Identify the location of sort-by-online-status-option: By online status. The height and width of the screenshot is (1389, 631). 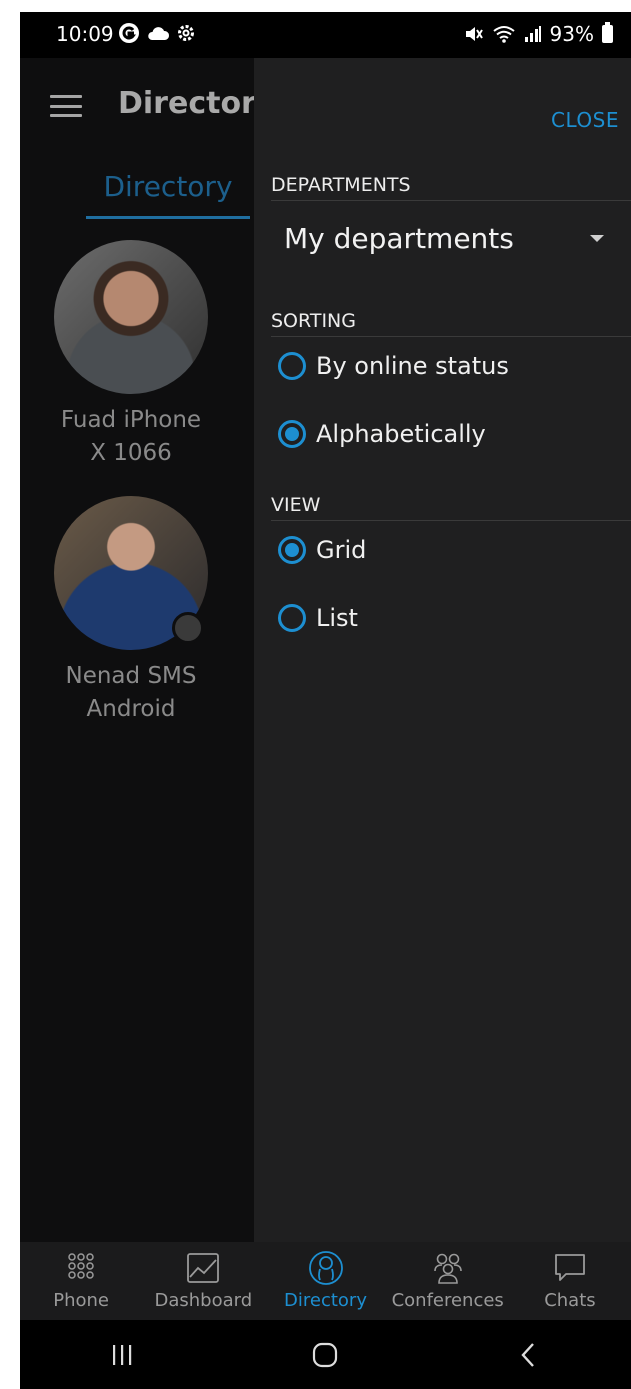
(393, 366).